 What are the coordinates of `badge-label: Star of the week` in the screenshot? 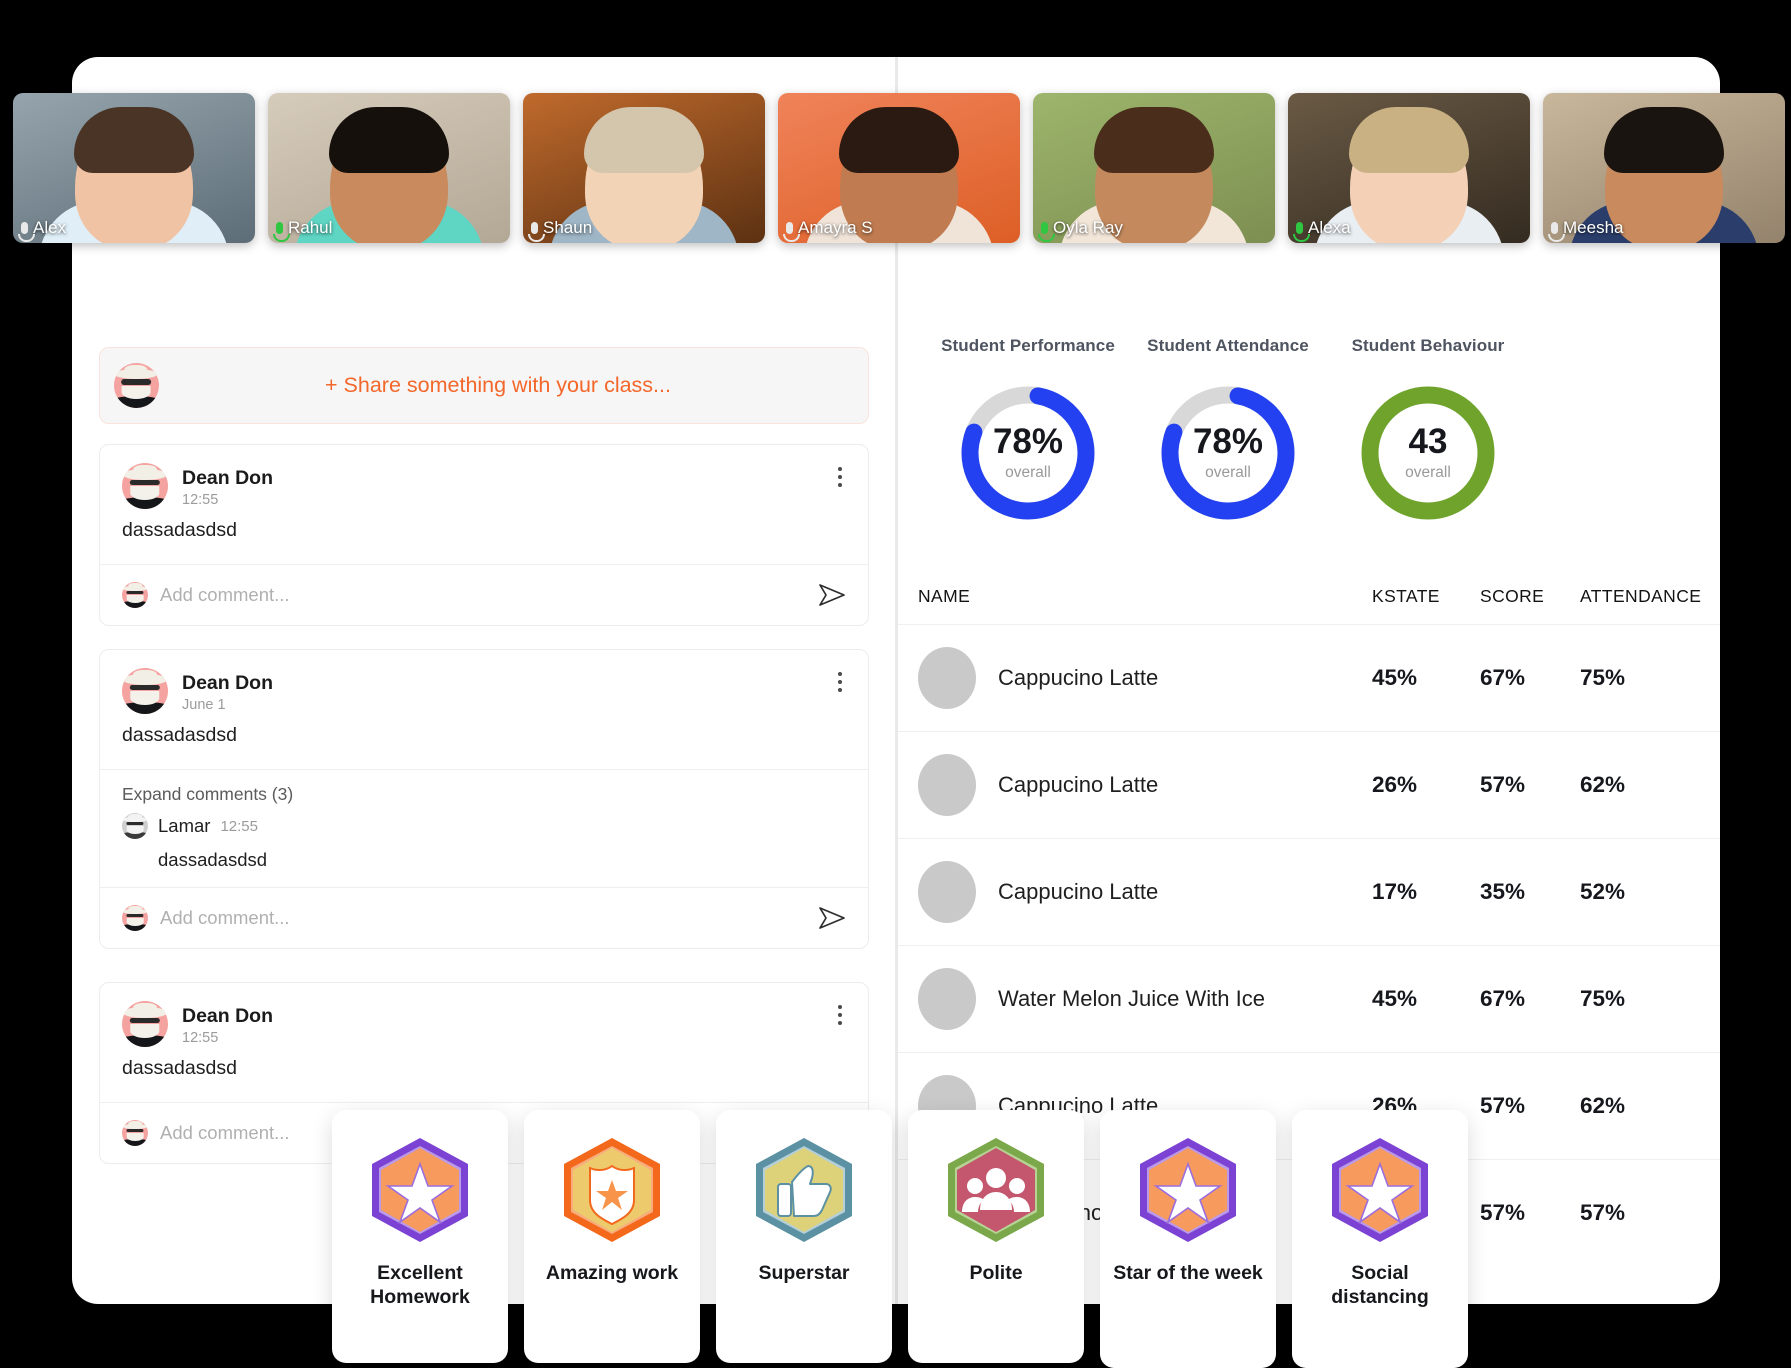 It's located at (1188, 1273).